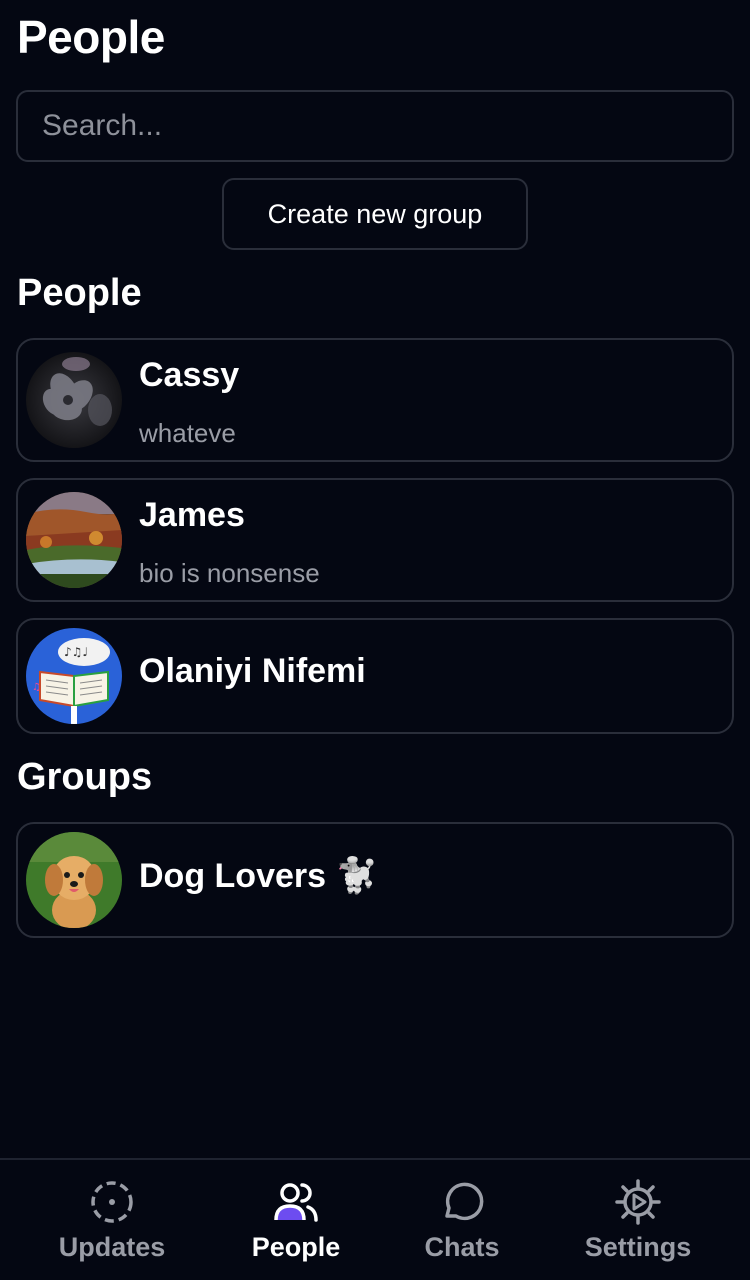  Describe the element at coordinates (638, 1202) in the screenshot. I see `gear-icon` at that location.